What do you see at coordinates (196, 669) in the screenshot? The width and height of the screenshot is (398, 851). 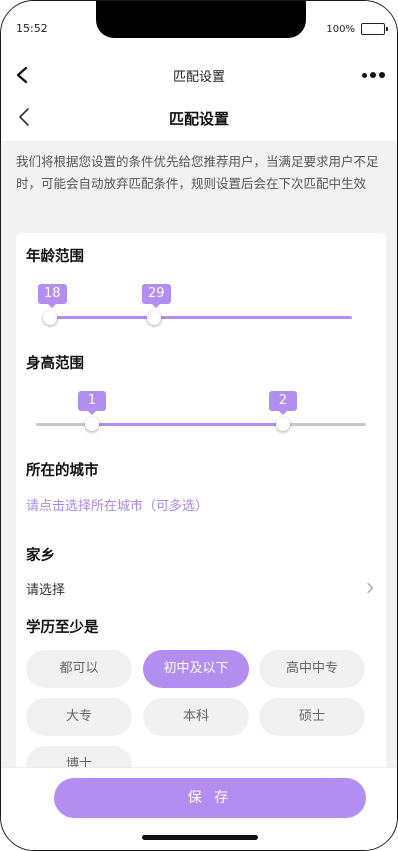 I see `edu-option-junior-high: 初中及以下` at bounding box center [196, 669].